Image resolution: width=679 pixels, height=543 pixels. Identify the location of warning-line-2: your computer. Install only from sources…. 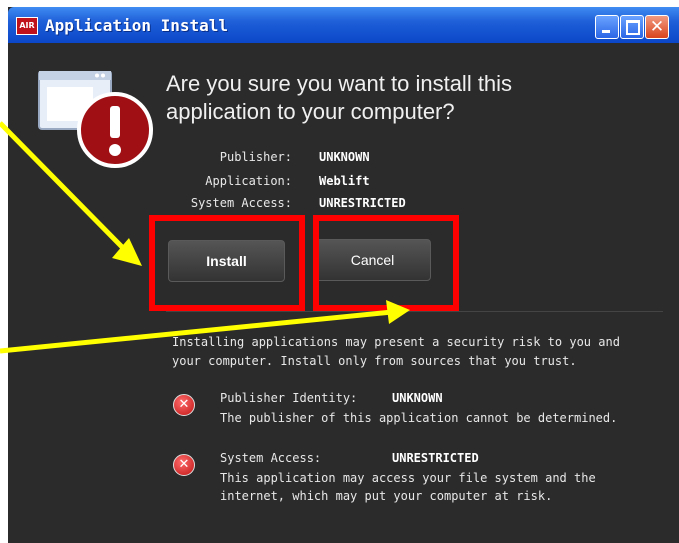
(374, 361).